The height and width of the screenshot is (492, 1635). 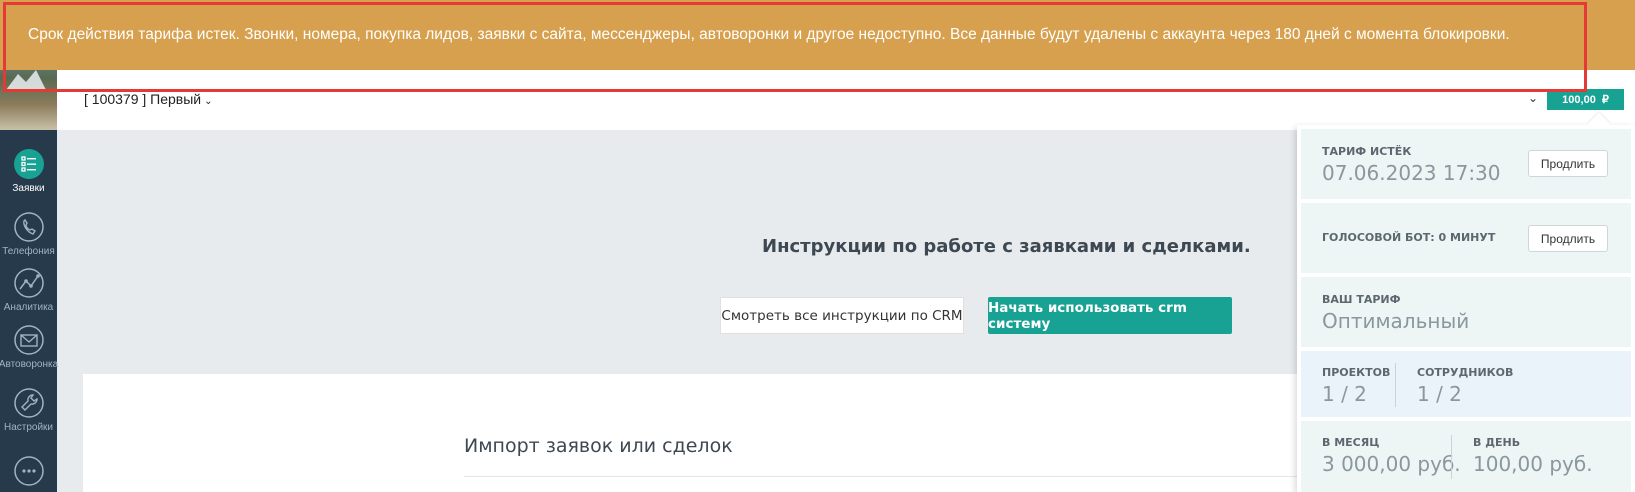 I want to click on sidebar-item-settings: Настройки, so click(x=28, y=410).